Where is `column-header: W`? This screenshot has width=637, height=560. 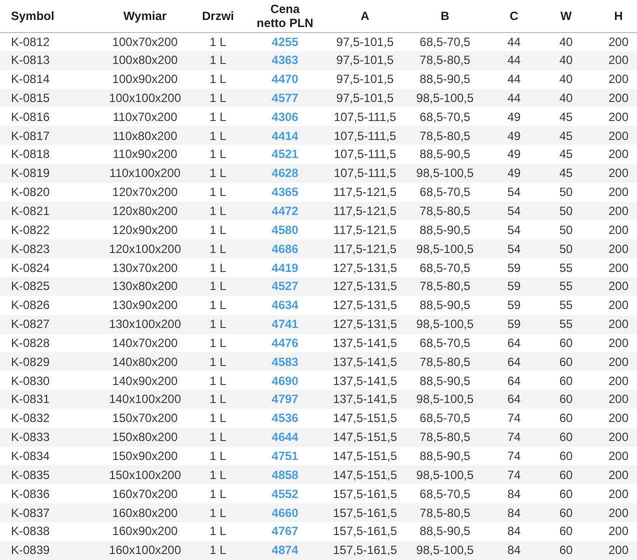 column-header: W is located at coordinates (566, 15).